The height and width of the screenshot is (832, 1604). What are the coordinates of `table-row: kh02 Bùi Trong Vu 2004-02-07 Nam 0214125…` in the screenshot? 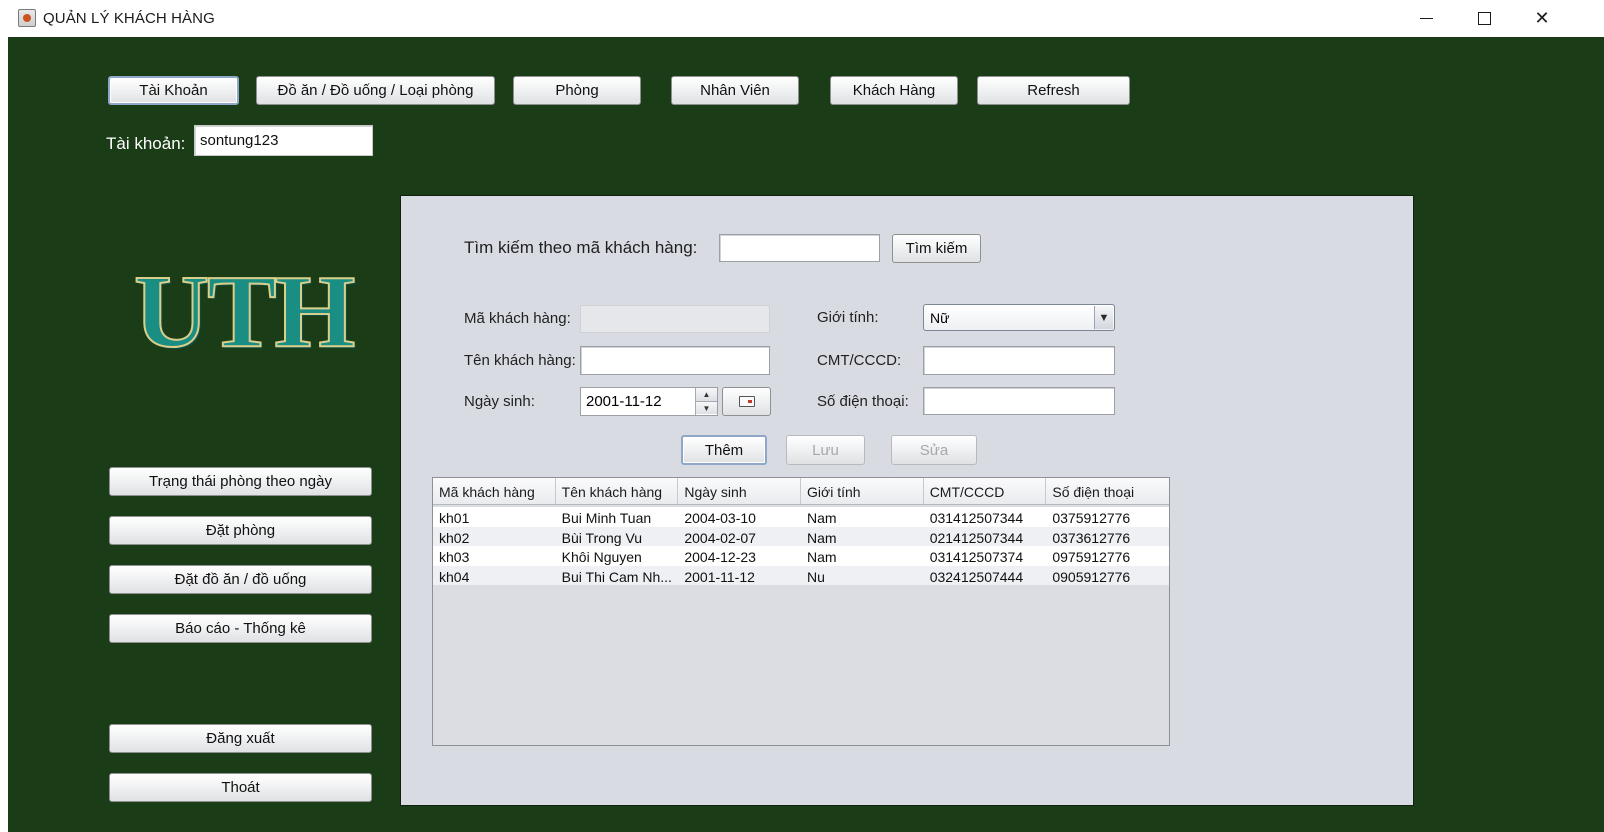 It's located at (801, 536).